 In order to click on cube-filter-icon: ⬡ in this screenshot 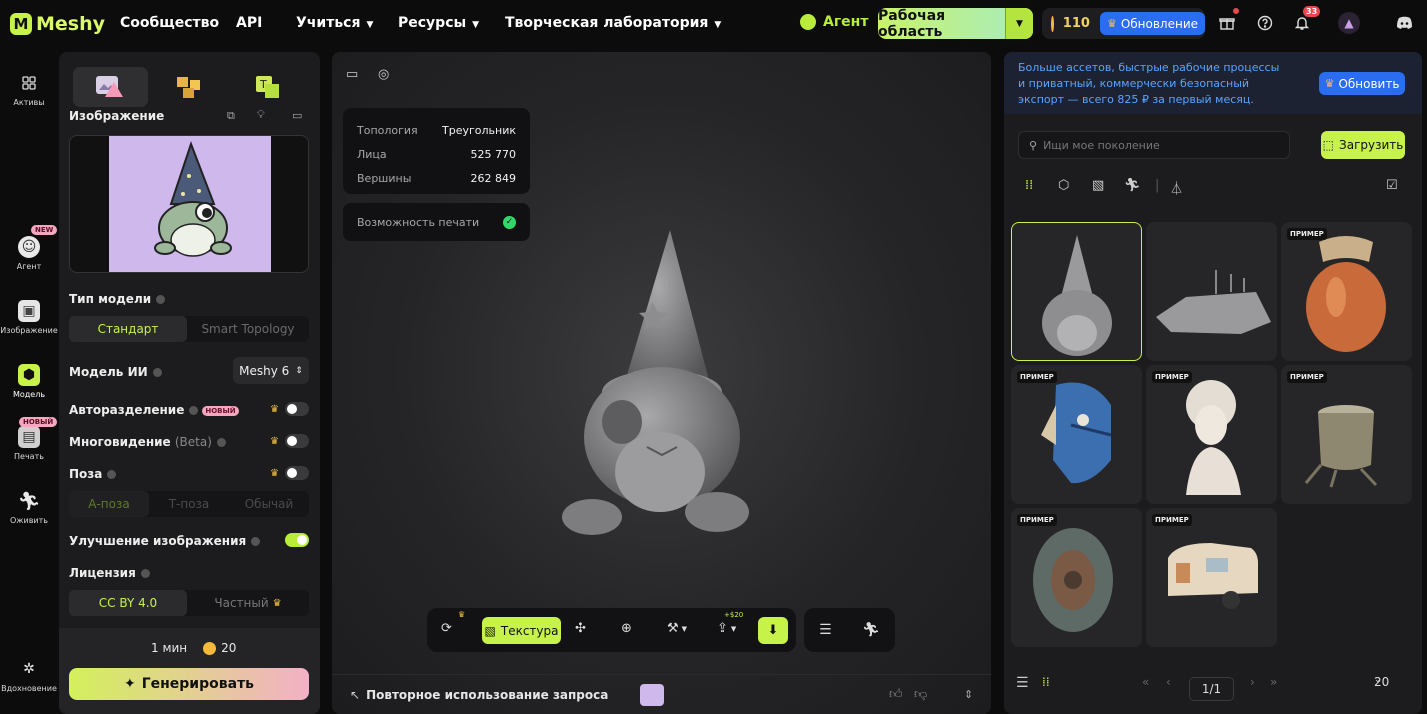, I will do `click(1063, 185)`.